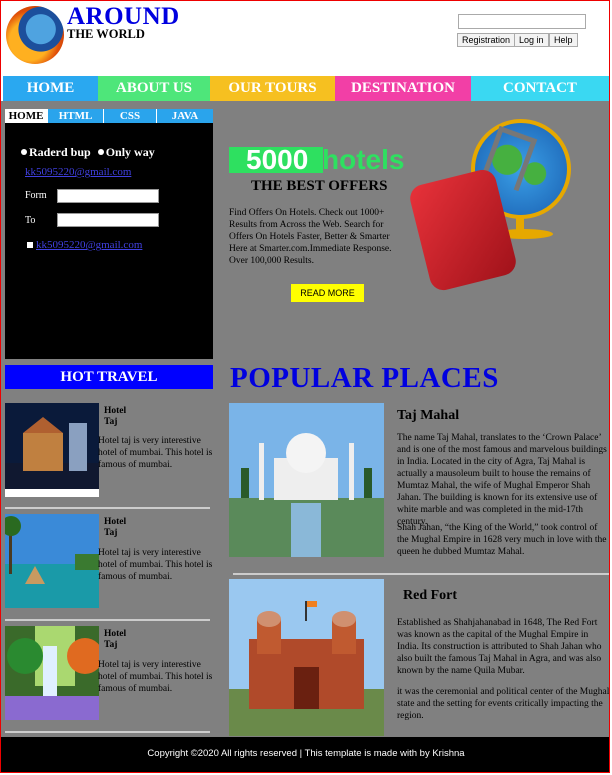  I want to click on radio-label-1: Raderd bup, so click(60, 152).